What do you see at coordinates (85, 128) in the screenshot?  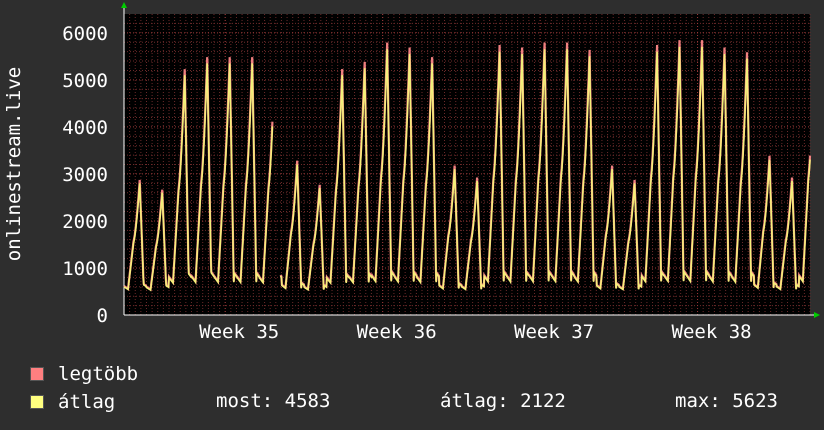 I see `y-tick-label: 4000` at bounding box center [85, 128].